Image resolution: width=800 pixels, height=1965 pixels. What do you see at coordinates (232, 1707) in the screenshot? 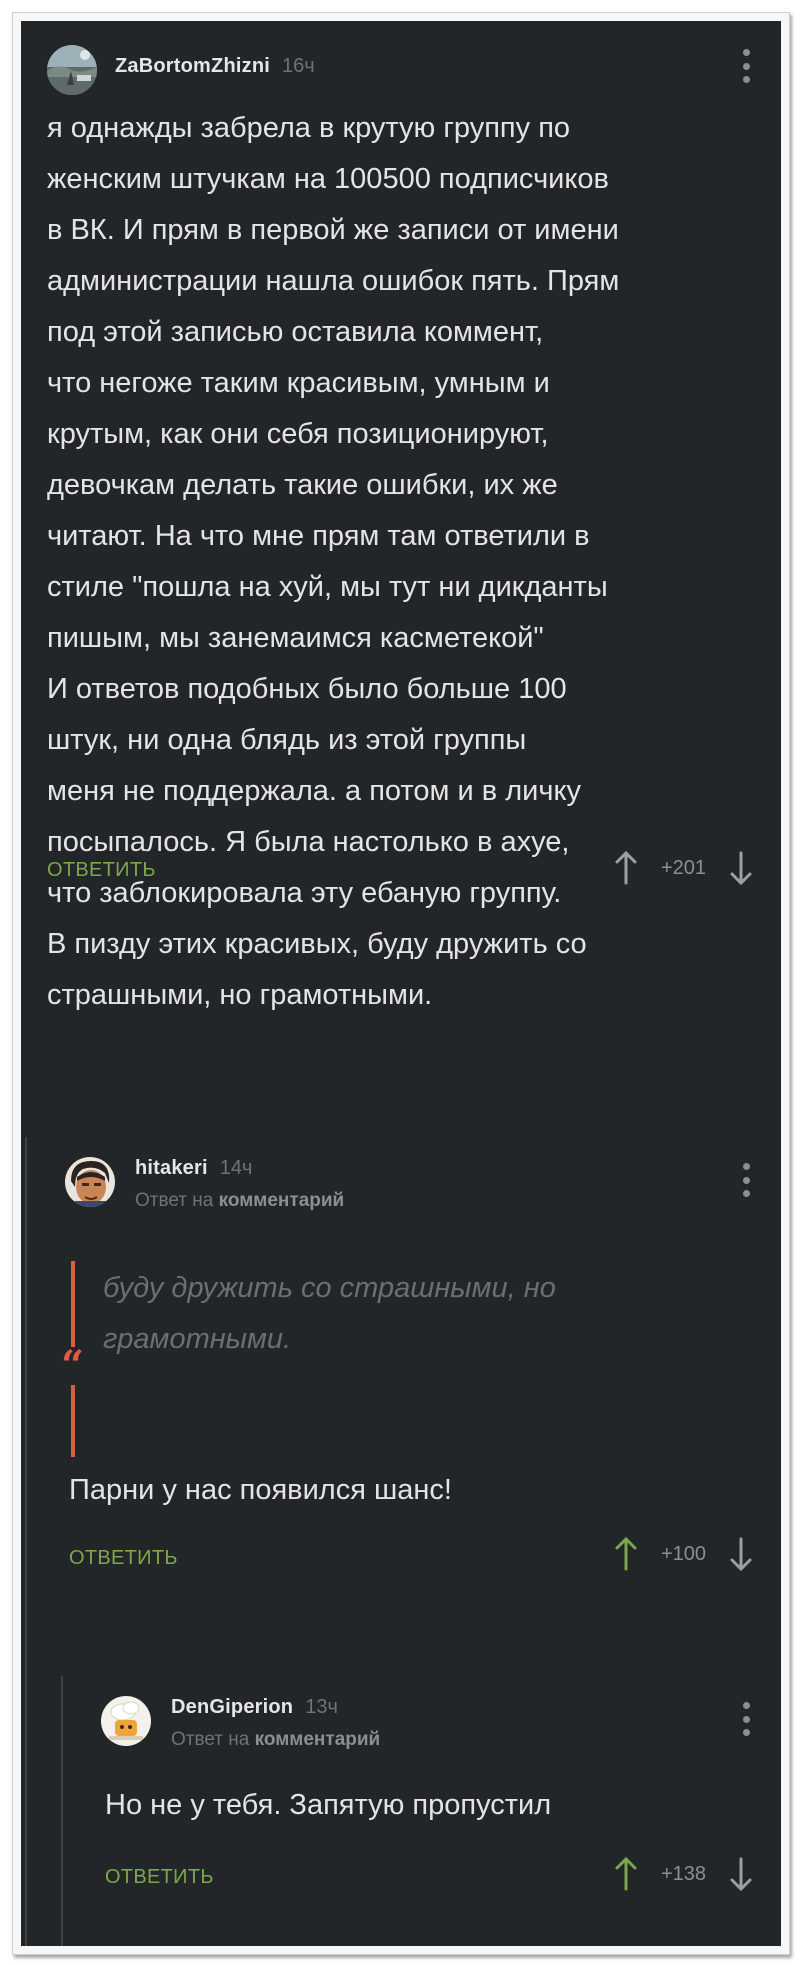
I see `comment-username: DenGiperion` at bounding box center [232, 1707].